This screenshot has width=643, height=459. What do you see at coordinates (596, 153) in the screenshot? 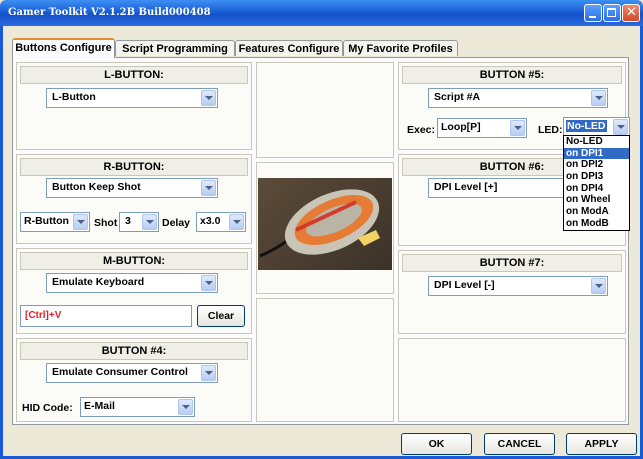
I see `led-option: on DPI1` at bounding box center [596, 153].